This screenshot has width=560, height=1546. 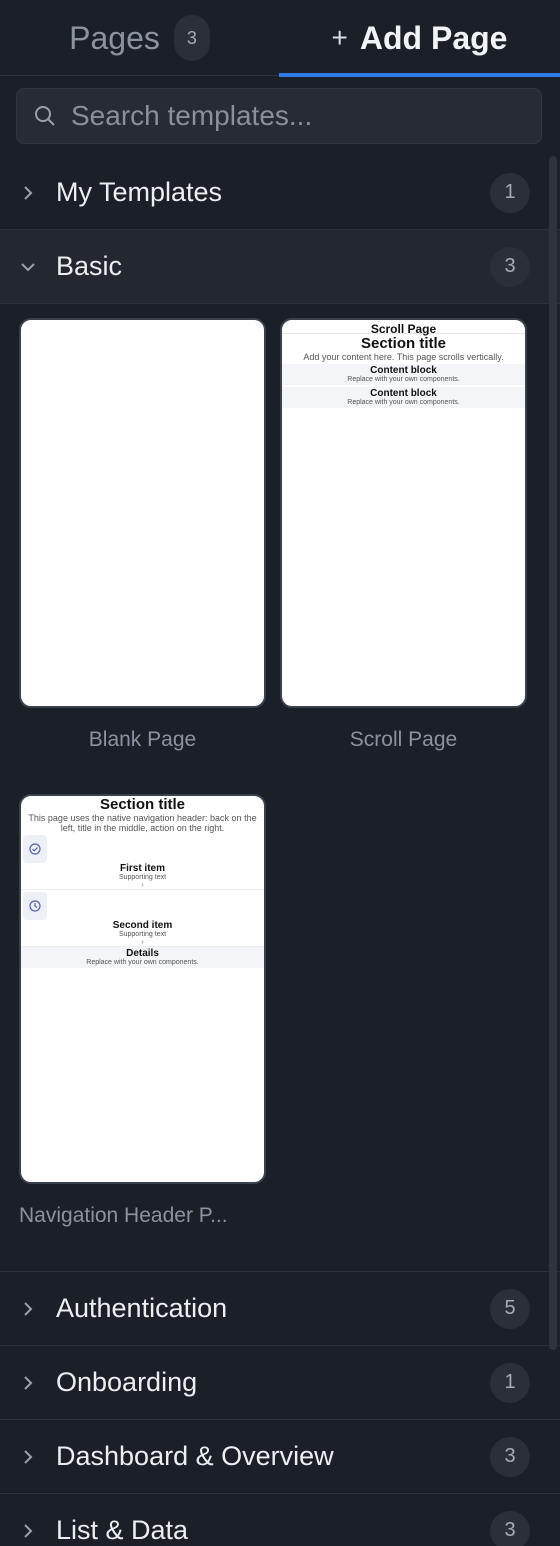 I want to click on category-label: Authentication, so click(x=142, y=1308).